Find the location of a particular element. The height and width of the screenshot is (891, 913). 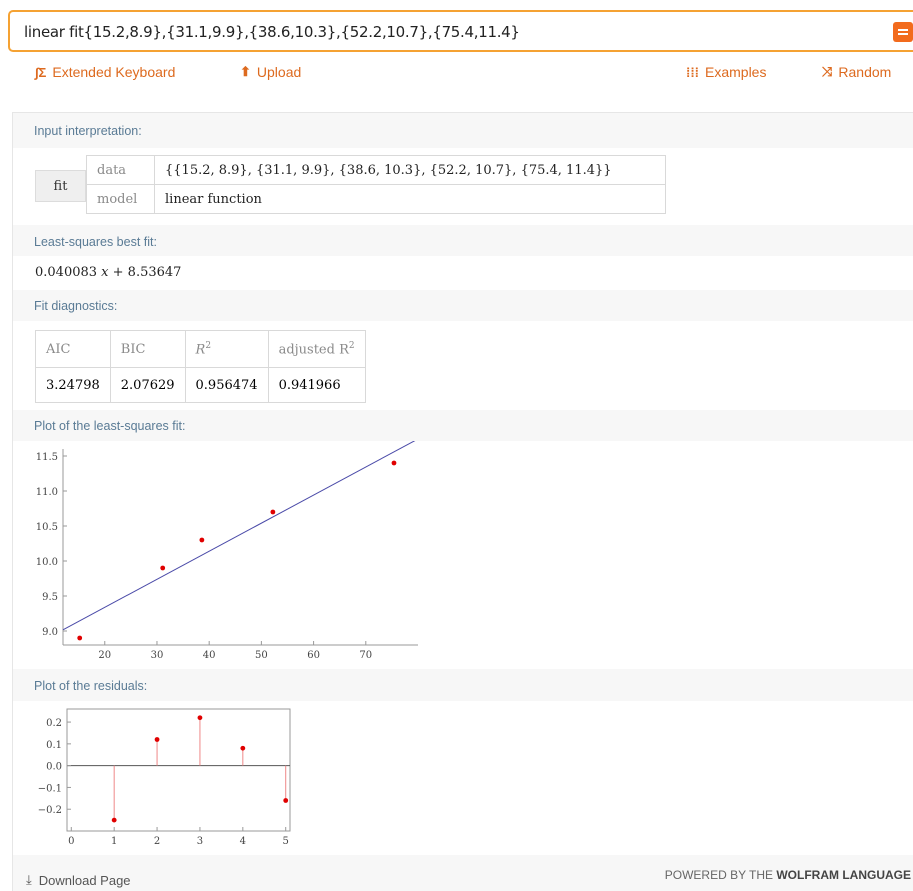

y-tick-label: 9.0 is located at coordinates (50, 632).